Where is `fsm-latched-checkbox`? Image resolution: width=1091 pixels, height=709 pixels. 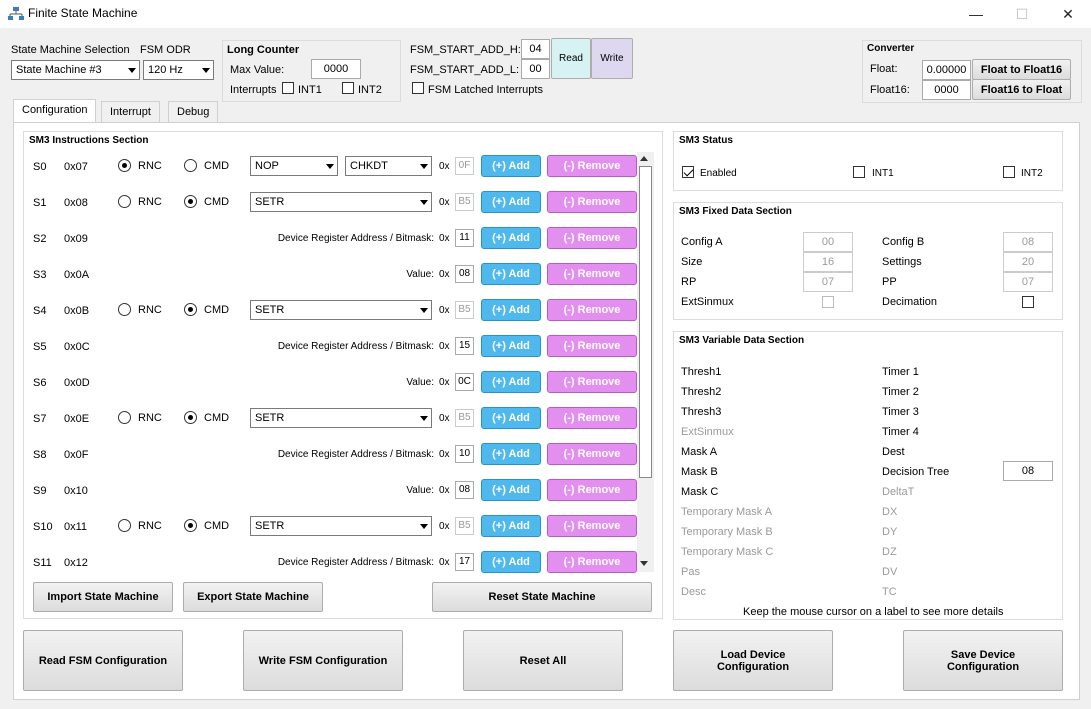 fsm-latched-checkbox is located at coordinates (418, 88).